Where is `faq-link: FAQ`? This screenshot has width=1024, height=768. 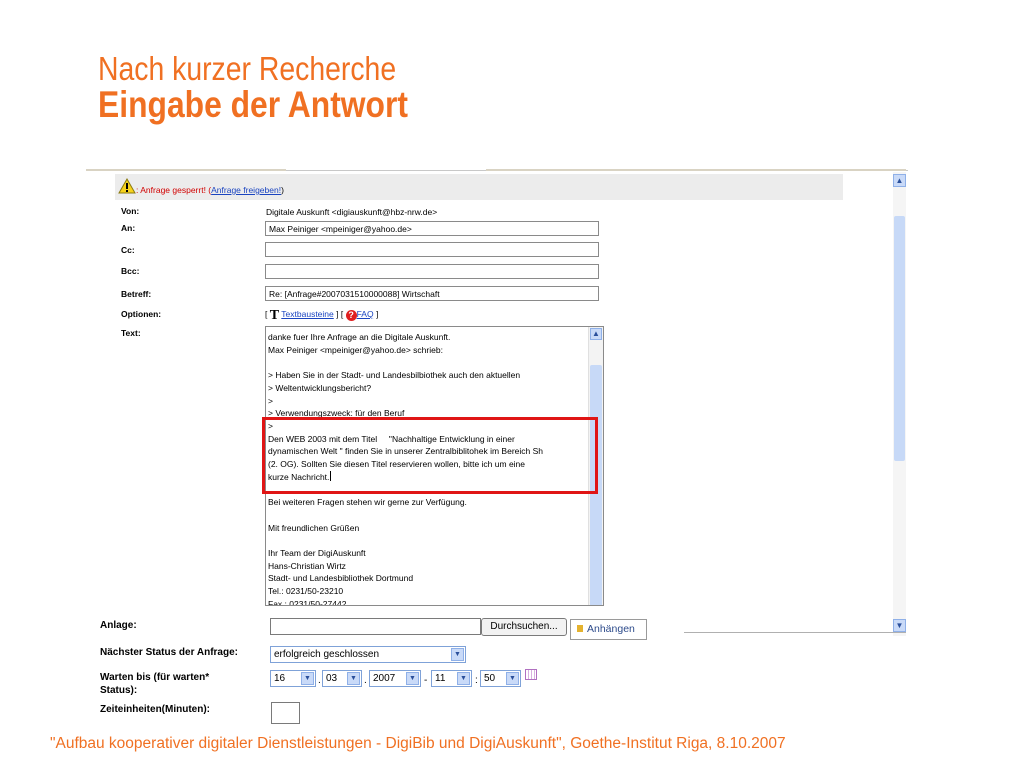 faq-link: FAQ is located at coordinates (365, 314).